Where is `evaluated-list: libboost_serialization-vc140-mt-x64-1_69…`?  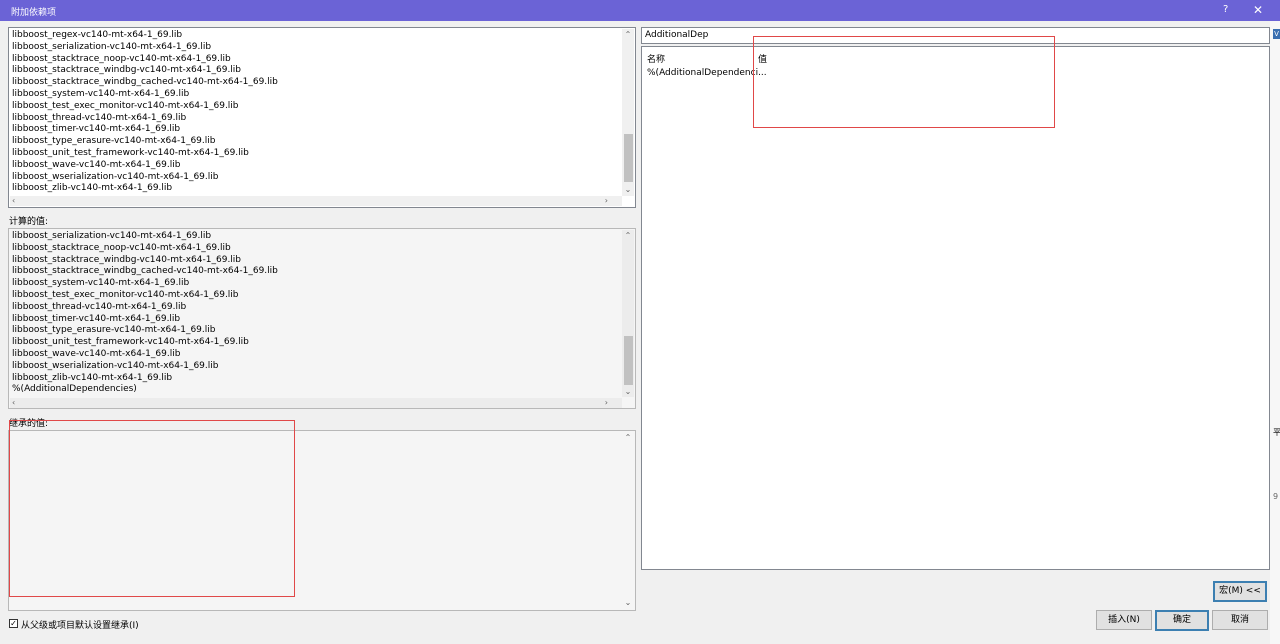 evaluated-list: libboost_serialization-vc140-mt-x64-1_69… is located at coordinates (322, 318).